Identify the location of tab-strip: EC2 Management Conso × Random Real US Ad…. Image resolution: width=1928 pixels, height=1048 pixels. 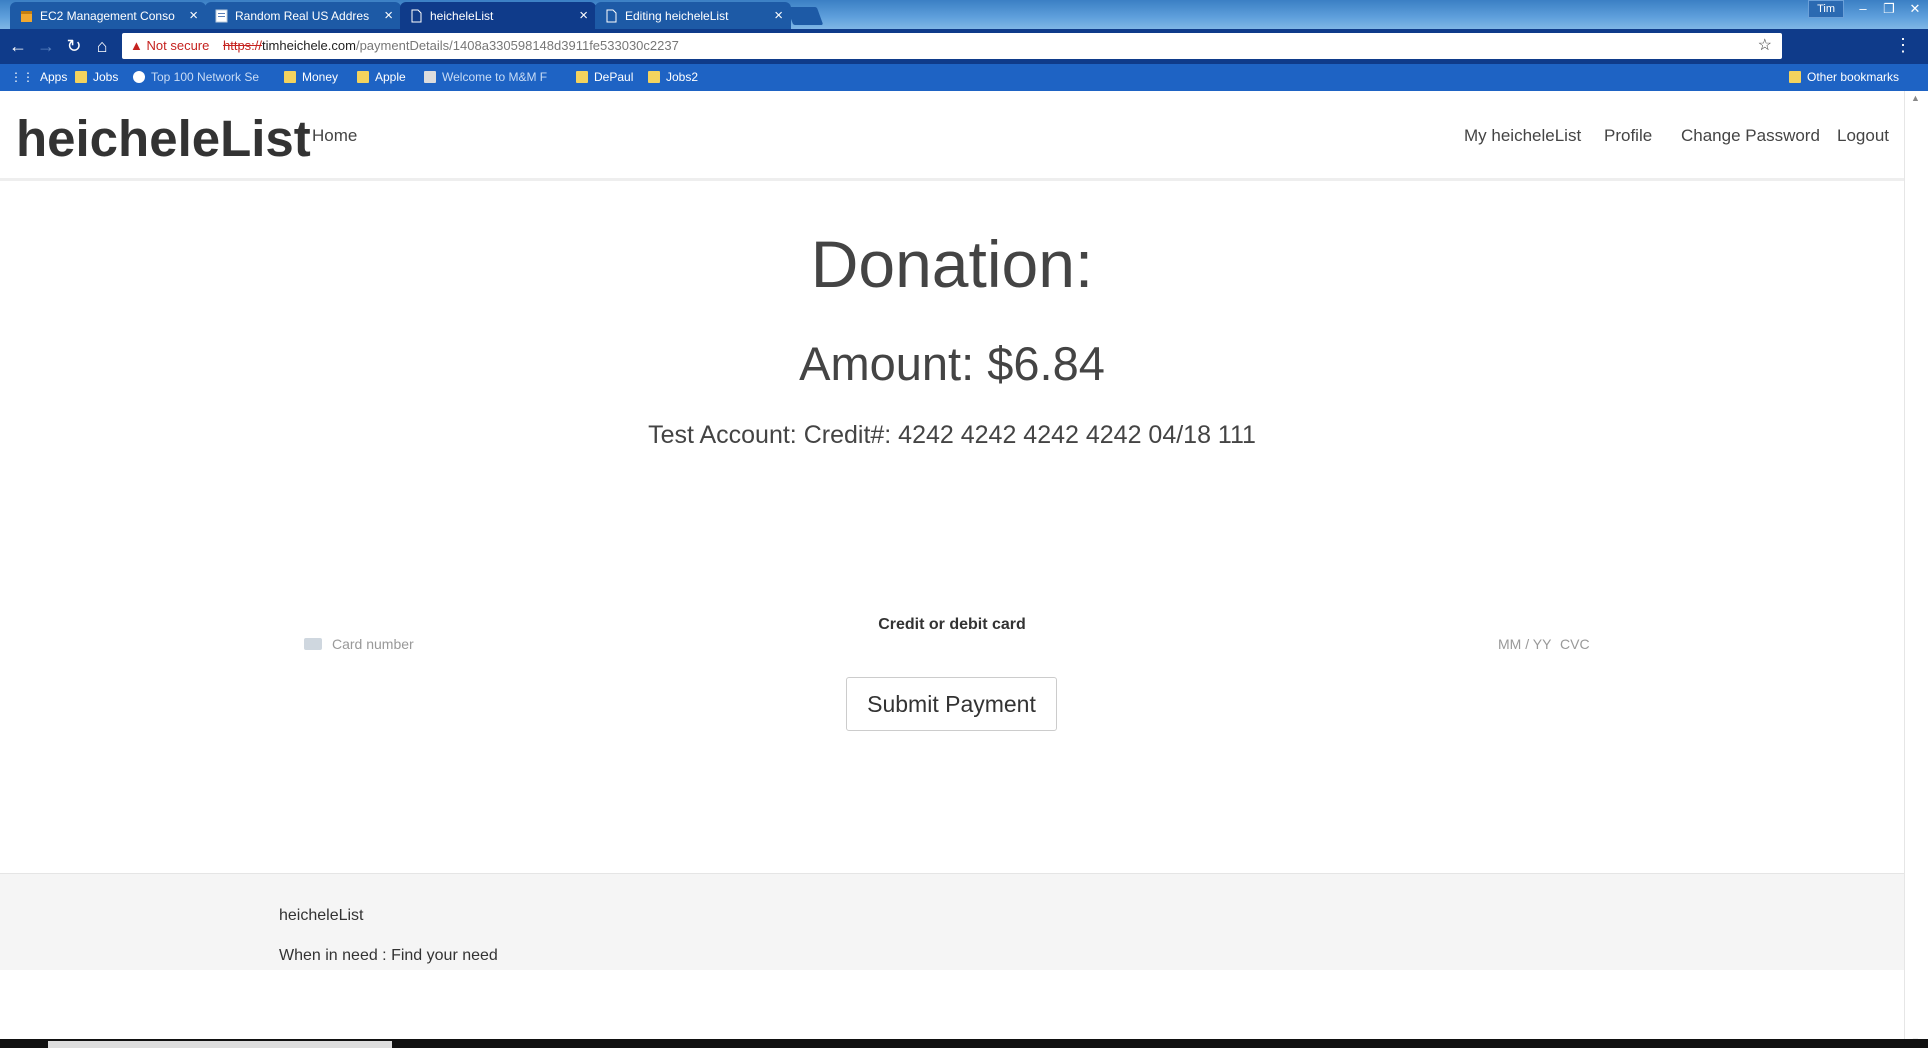
(964, 14).